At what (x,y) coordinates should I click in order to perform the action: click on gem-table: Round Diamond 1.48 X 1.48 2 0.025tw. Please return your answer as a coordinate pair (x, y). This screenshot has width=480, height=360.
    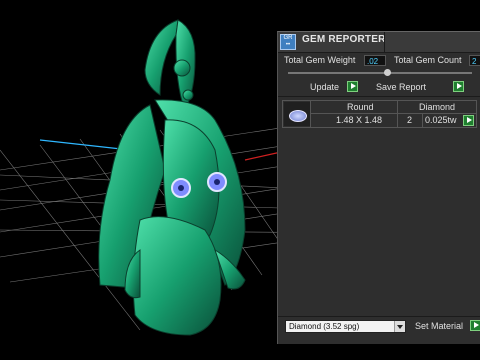
    Looking at the image, I should click on (379, 114).